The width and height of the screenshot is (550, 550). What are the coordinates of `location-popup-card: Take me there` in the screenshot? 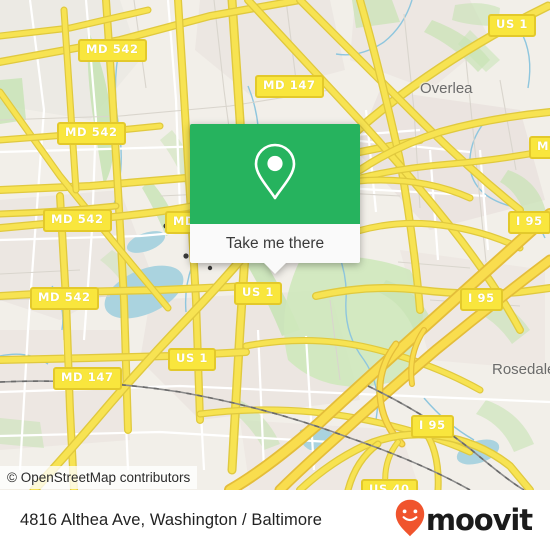 It's located at (275, 199).